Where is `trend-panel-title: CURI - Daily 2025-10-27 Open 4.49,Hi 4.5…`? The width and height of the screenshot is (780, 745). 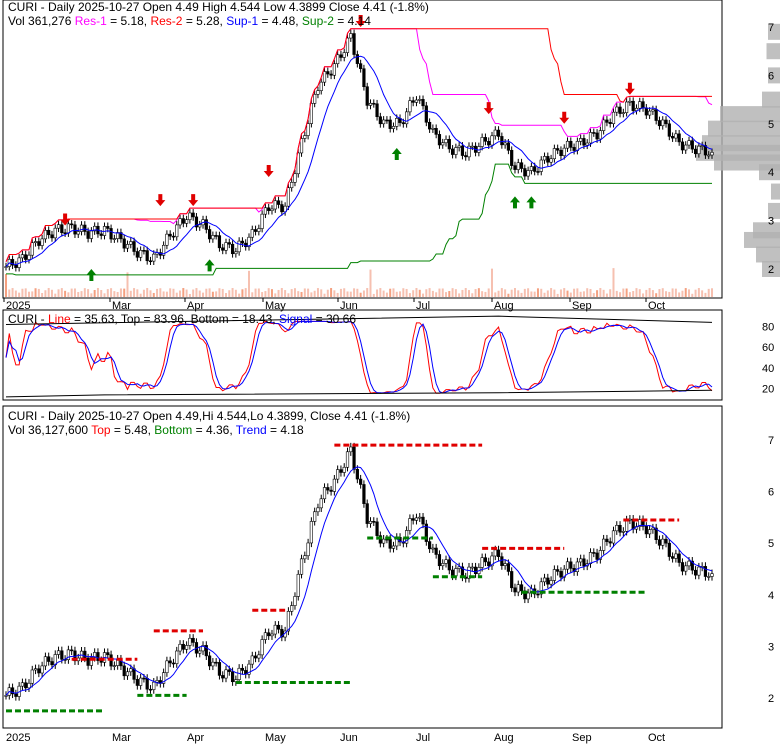 trend-panel-title: CURI - Daily 2025-10-27 Open 4.49,Hi 4.5… is located at coordinates (209, 416).